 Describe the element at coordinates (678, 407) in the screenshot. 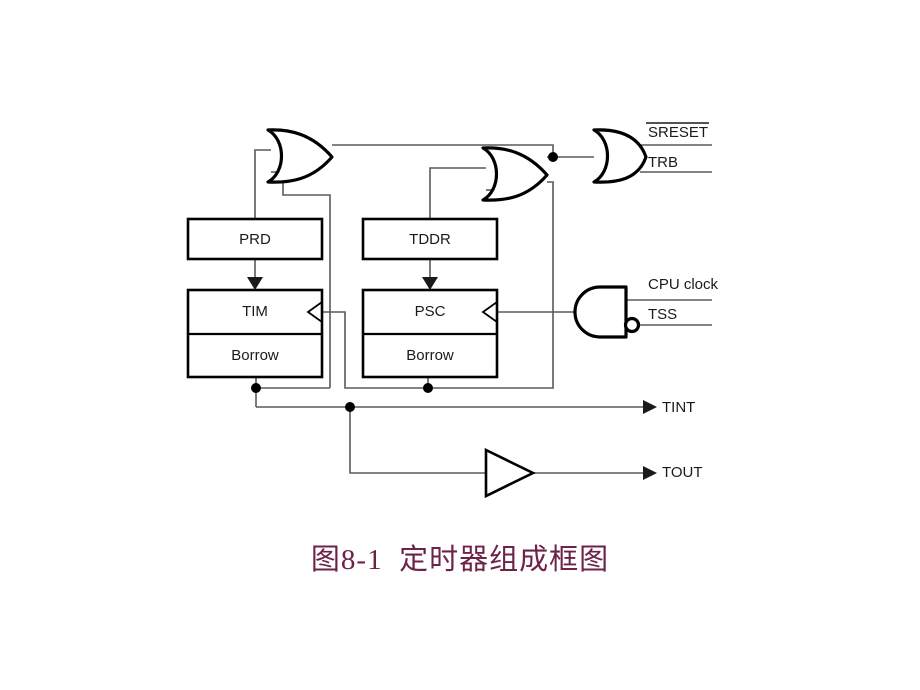

I see `port-label-tint: TINT` at that location.